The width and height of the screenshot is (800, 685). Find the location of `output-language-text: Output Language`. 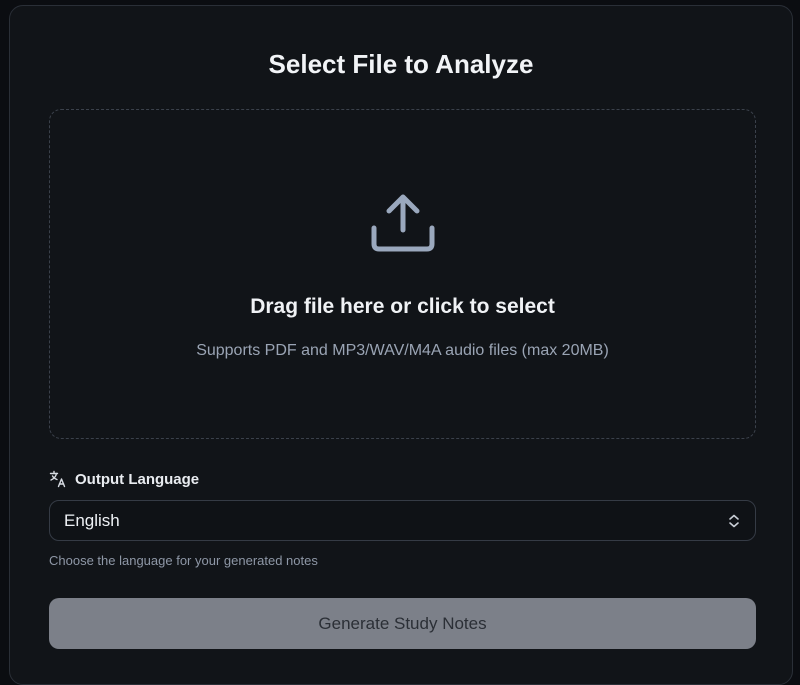

output-language-text: Output Language is located at coordinates (137, 479).